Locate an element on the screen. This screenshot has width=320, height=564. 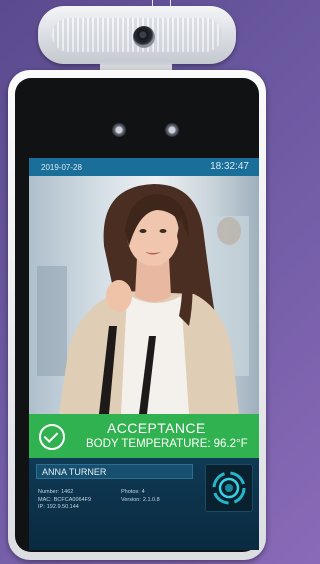
person-name: ANNA TURNER is located at coordinates (114, 471).